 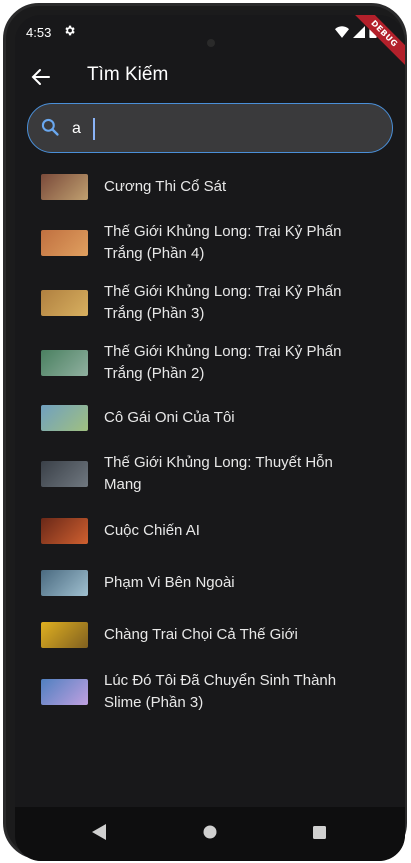 What do you see at coordinates (39, 32) in the screenshot?
I see `status-time: 4:53` at bounding box center [39, 32].